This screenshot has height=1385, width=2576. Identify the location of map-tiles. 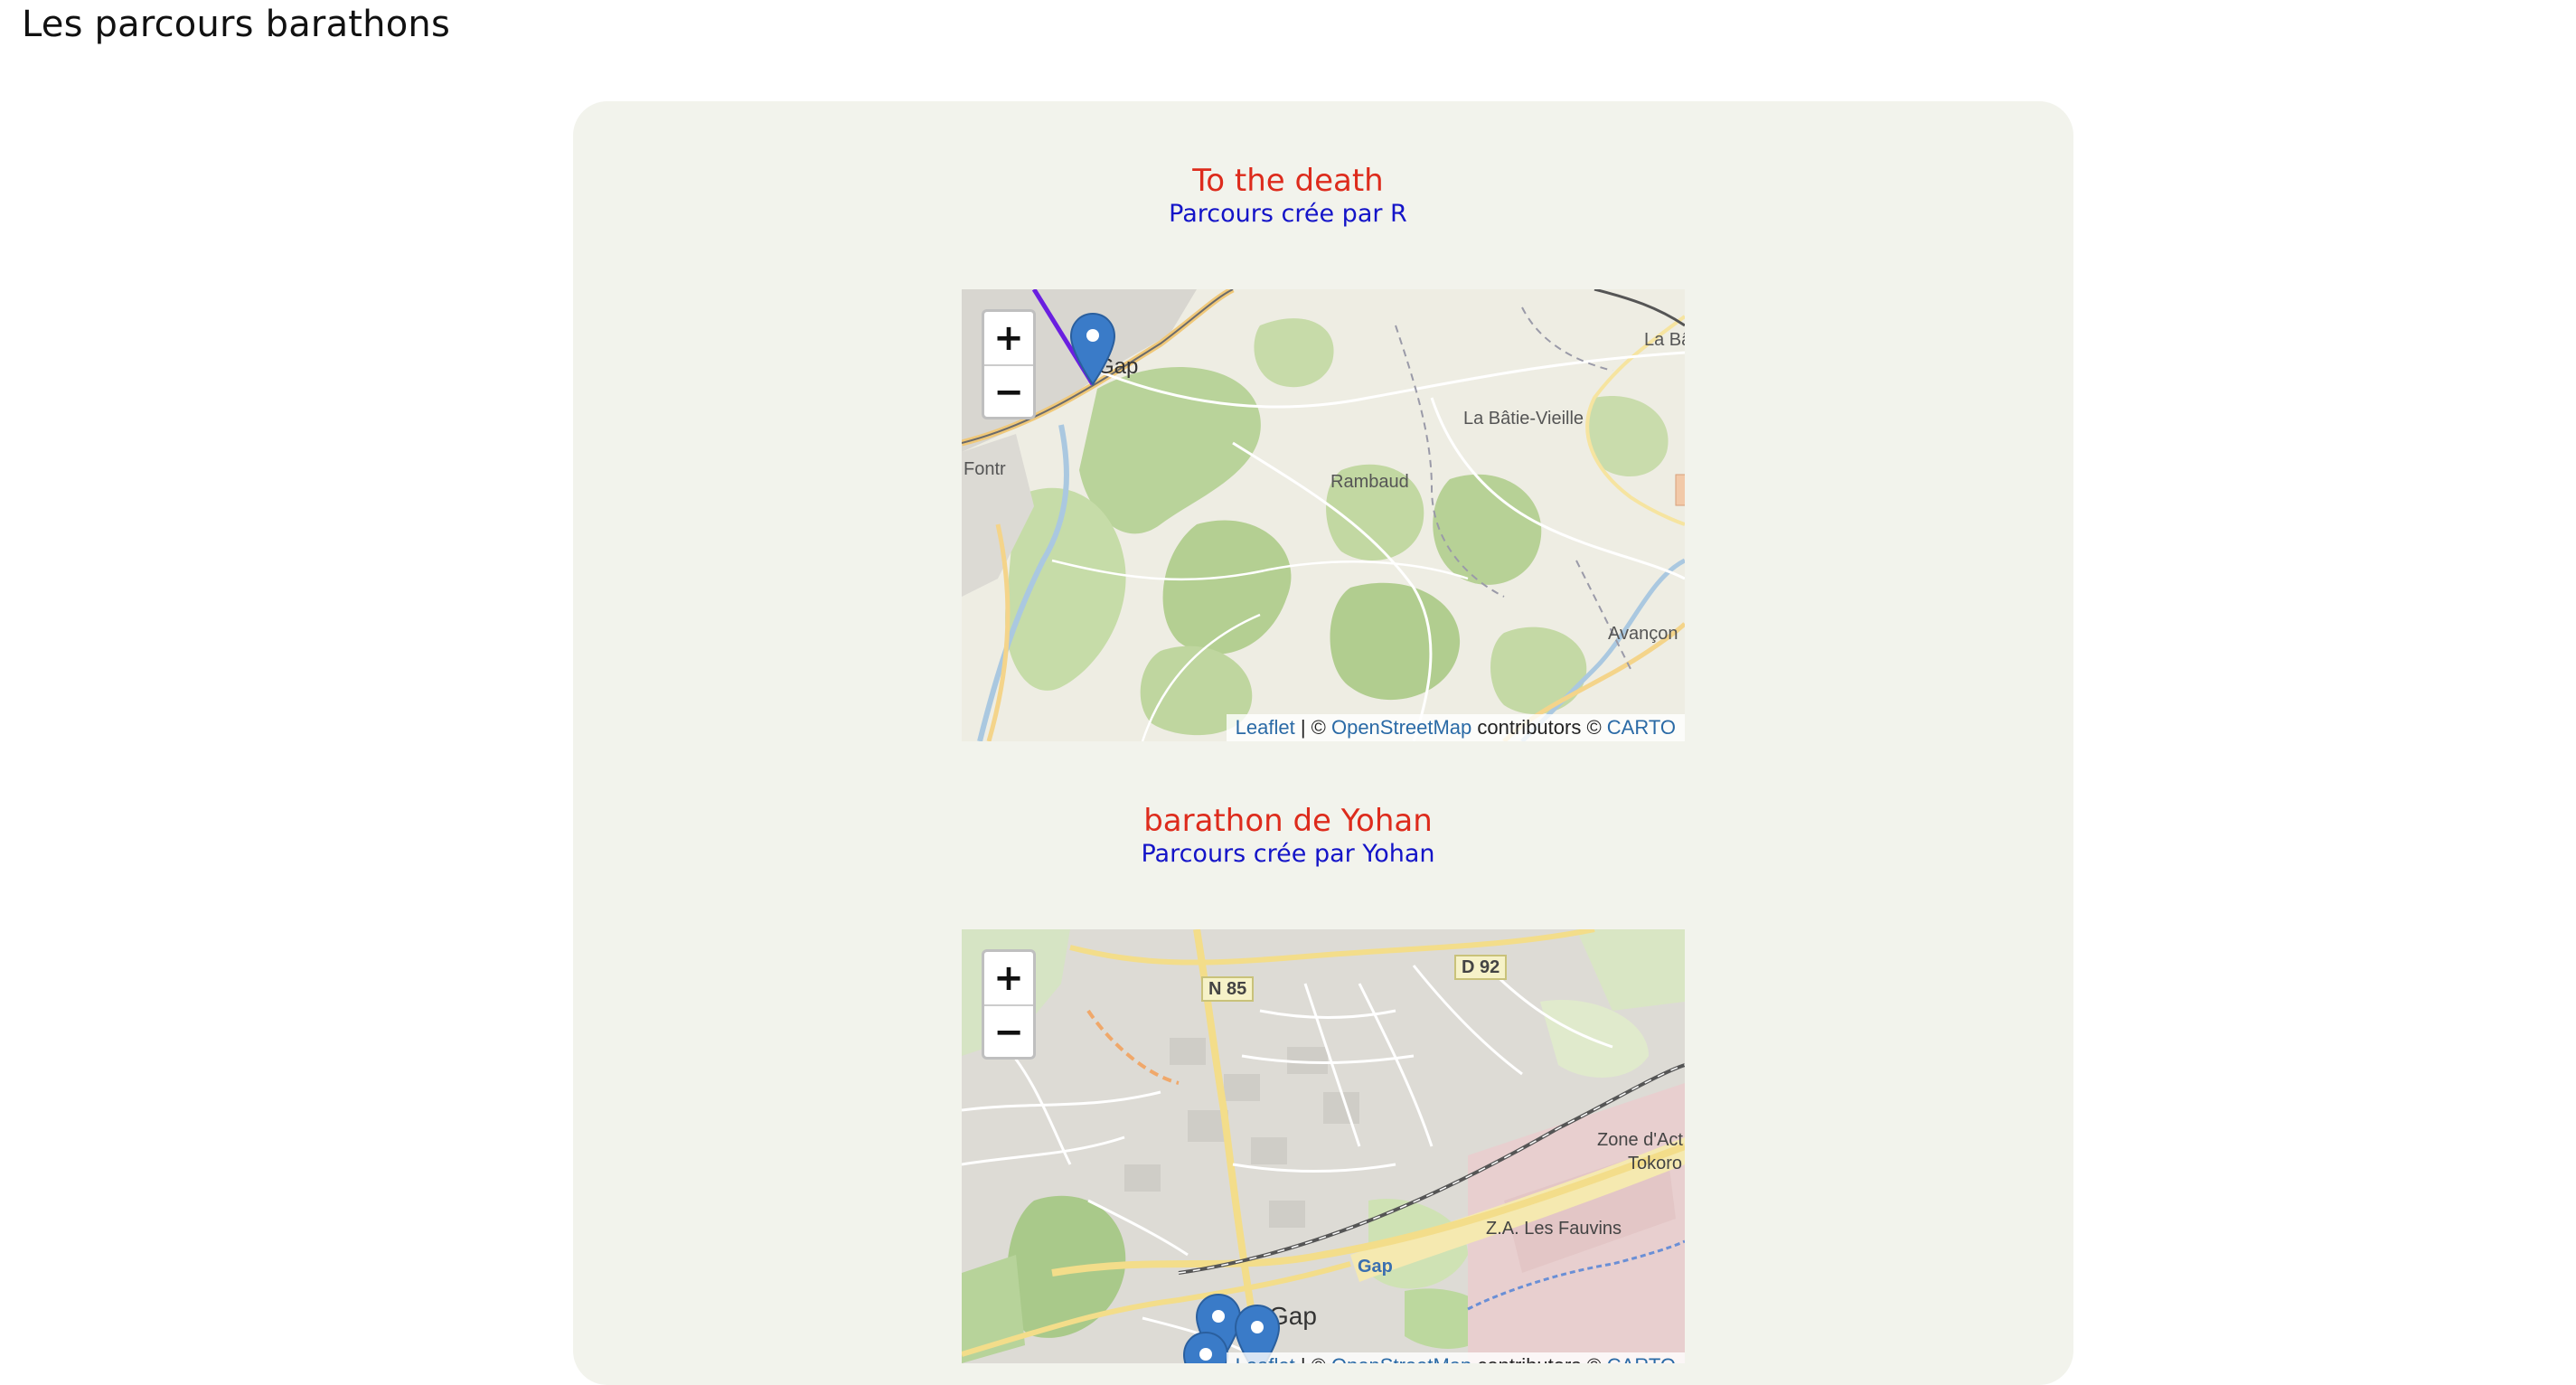
(1324, 1146).